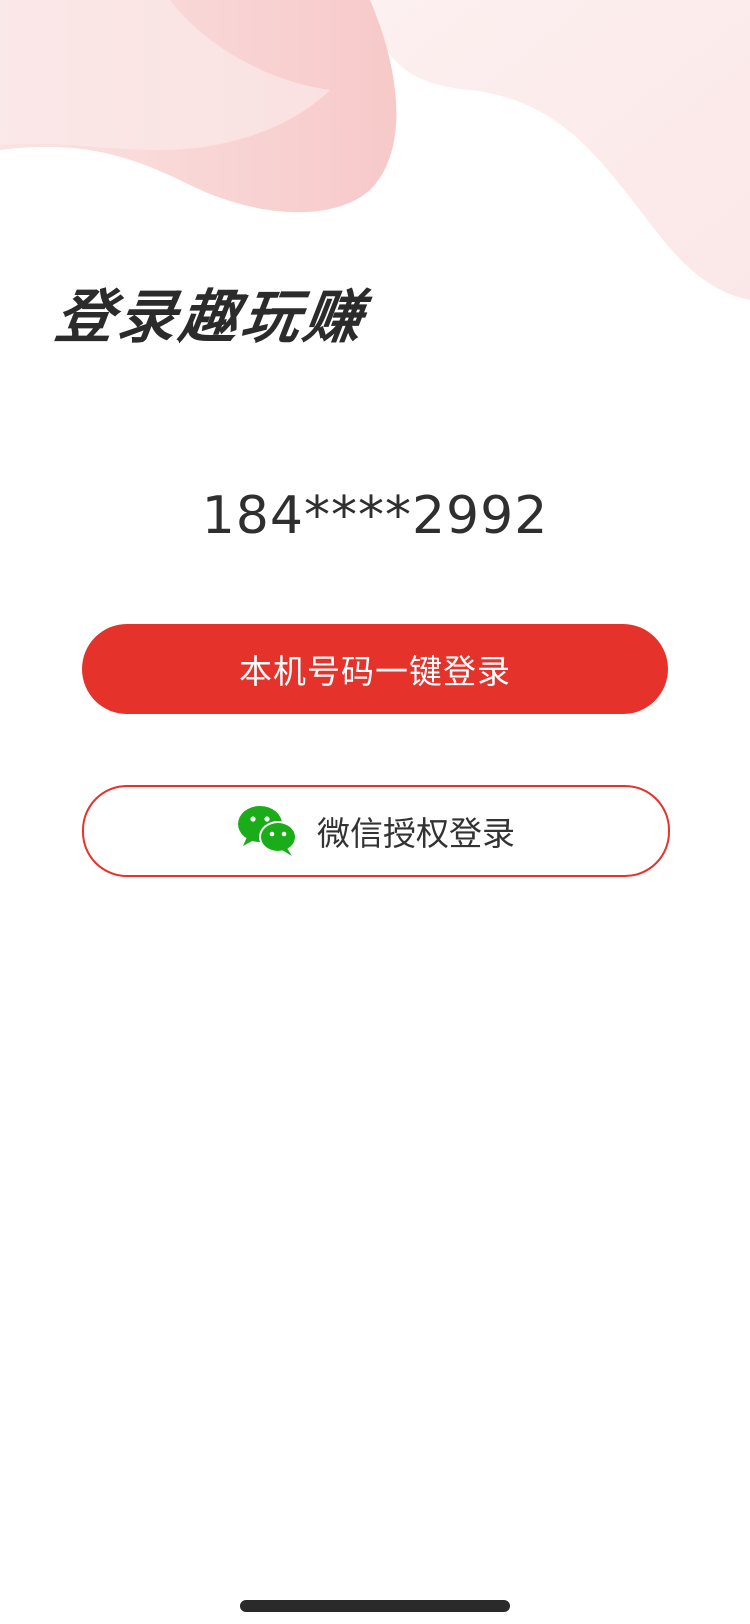 The width and height of the screenshot is (750, 1624). What do you see at coordinates (267, 831) in the screenshot?
I see `wechat-icon` at bounding box center [267, 831].